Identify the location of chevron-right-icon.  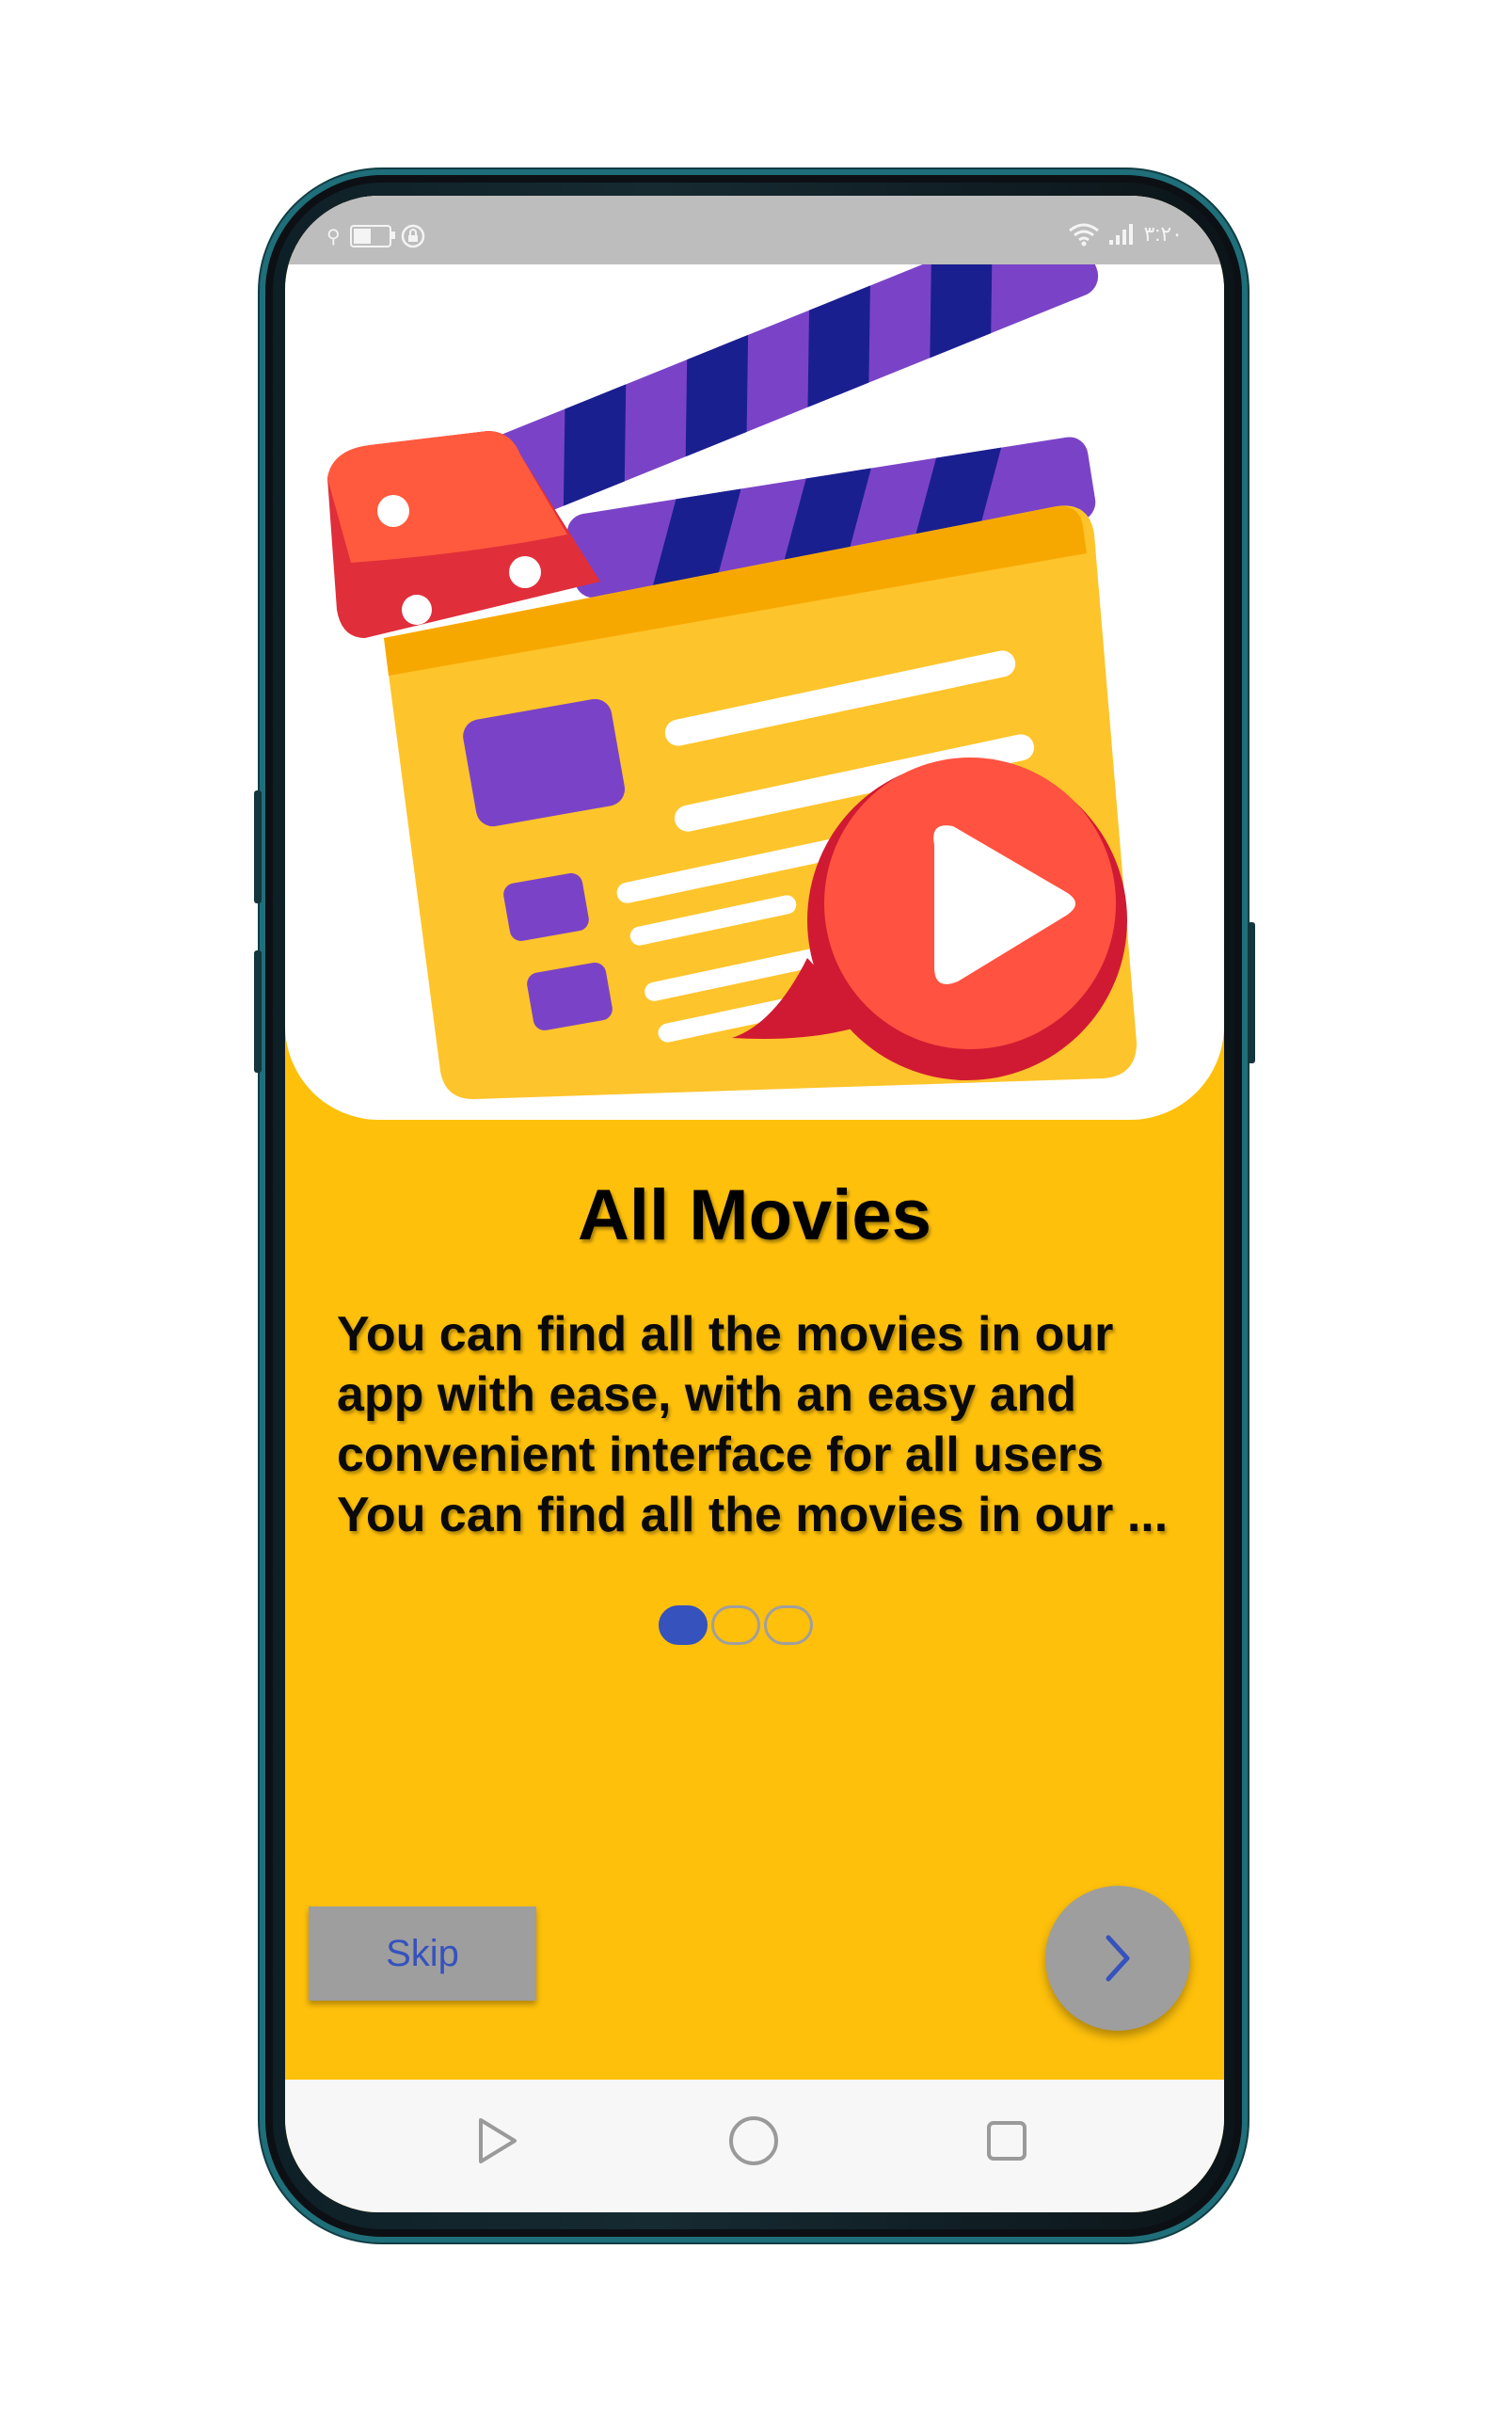
(1118, 1959).